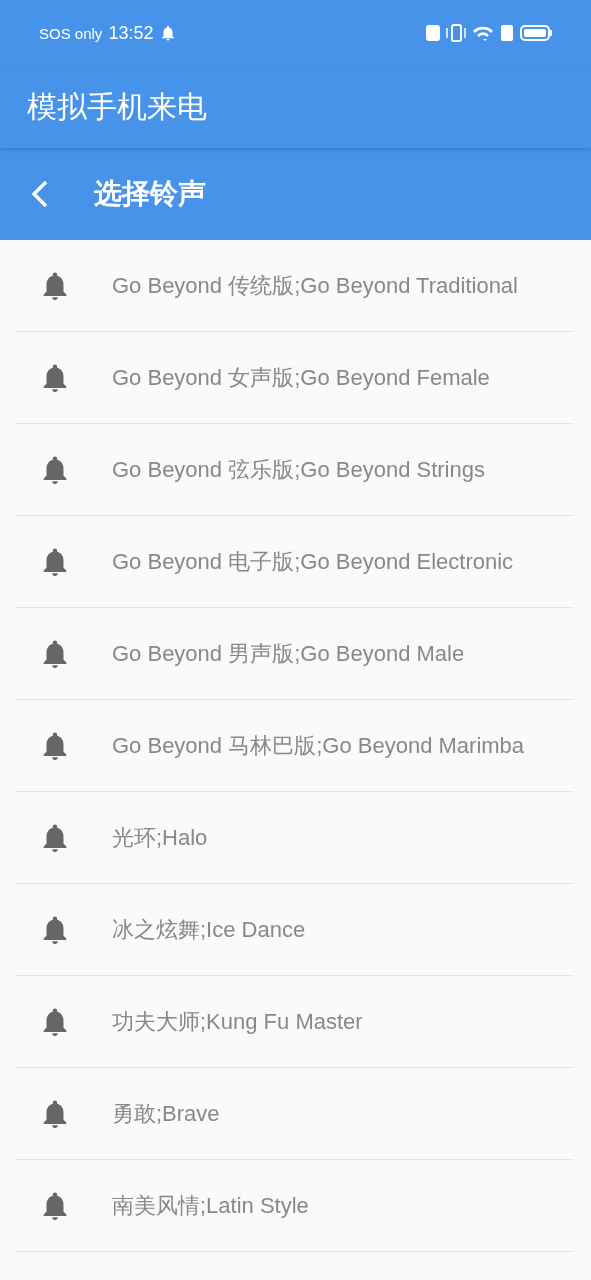 The image size is (591, 1280). What do you see at coordinates (318, 745) in the screenshot?
I see `ringtone-item: Go Beyond 马林巴版;Go Beyond Marimba` at bounding box center [318, 745].